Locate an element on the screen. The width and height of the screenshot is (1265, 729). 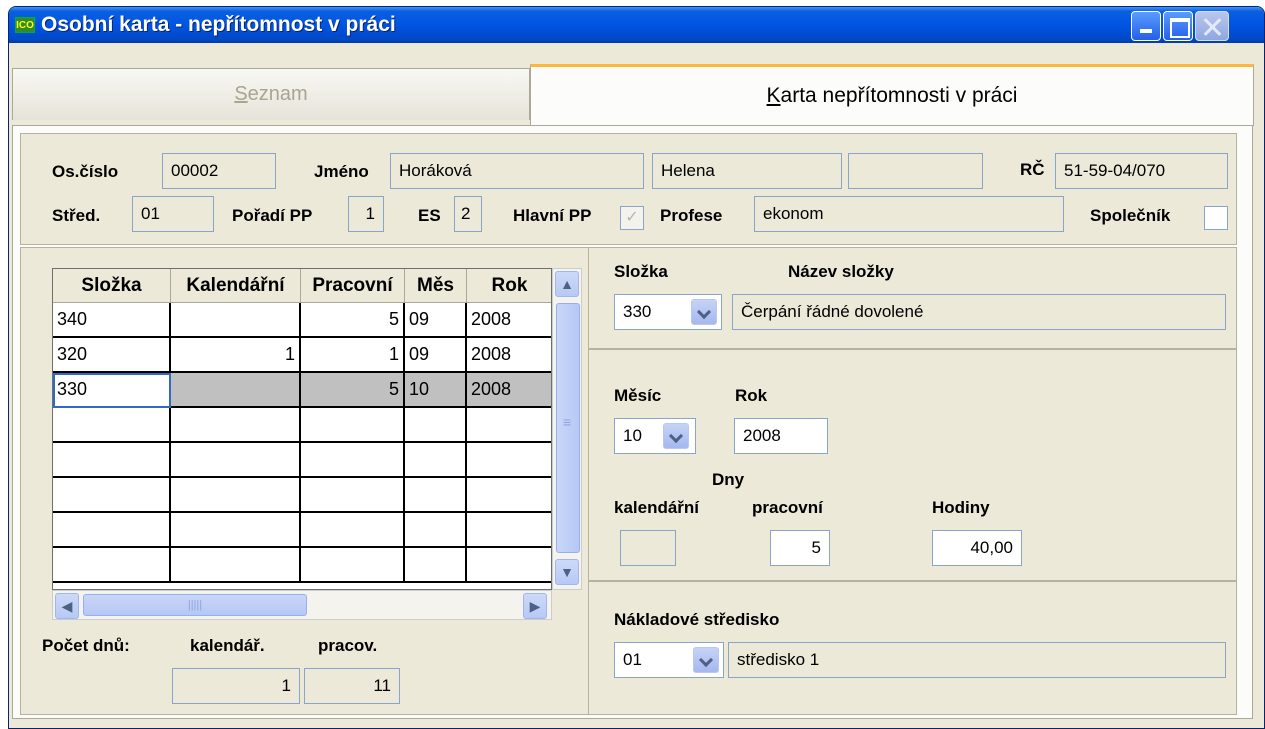
grid-horizontal-scrollbar: ◀ ||||| ▶ is located at coordinates (302, 605).